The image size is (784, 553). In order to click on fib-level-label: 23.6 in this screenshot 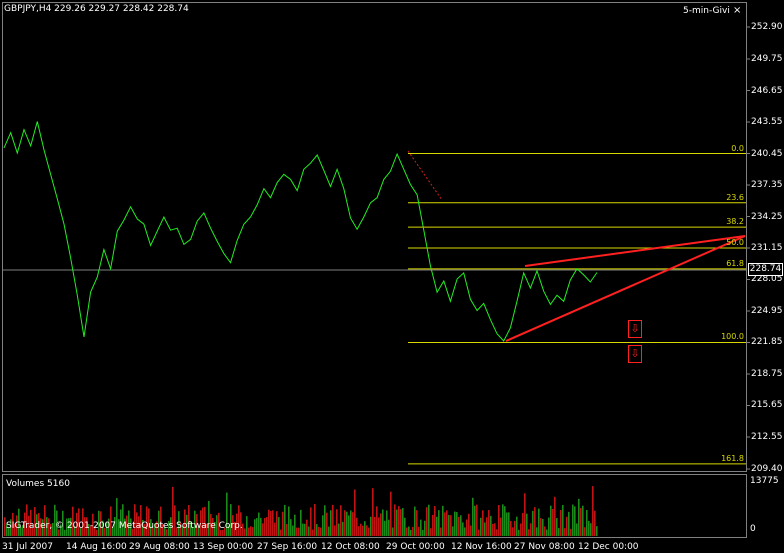, I will do `click(735, 197)`.